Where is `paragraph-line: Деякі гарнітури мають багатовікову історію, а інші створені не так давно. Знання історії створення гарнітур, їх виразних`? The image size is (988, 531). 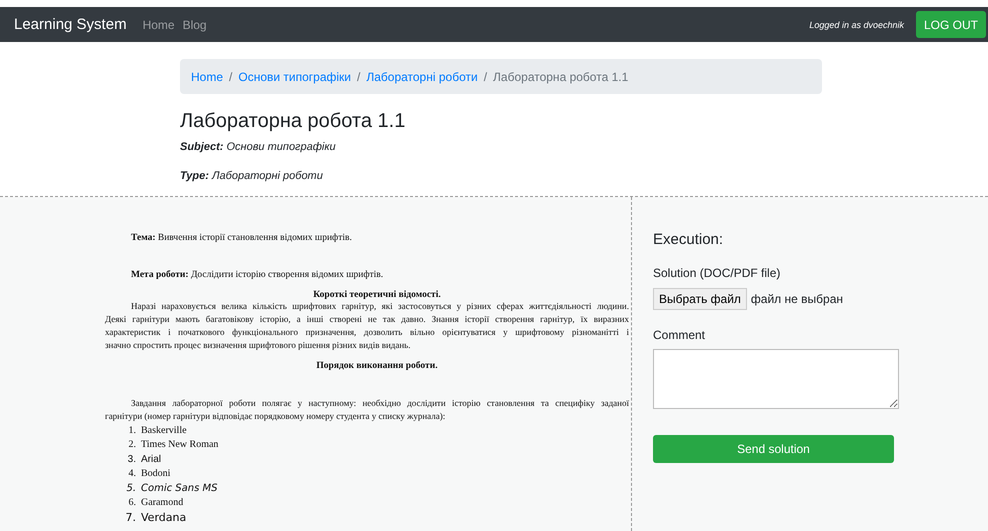 paragraph-line: Деякі гарнітури мають багатовікову історію, а інші створені не так давно. Знання історії створення гарнітур, їх виразних is located at coordinates (367, 319).